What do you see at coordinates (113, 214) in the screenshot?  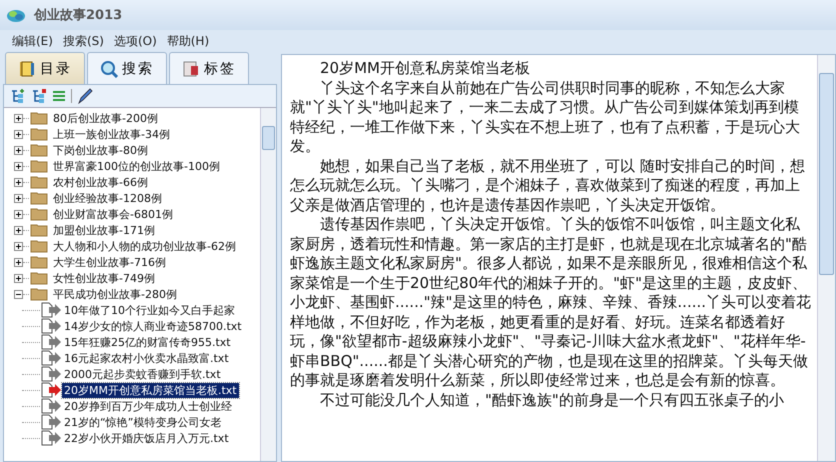 I see `tree-item: 创业财富故事会-6801例` at bounding box center [113, 214].